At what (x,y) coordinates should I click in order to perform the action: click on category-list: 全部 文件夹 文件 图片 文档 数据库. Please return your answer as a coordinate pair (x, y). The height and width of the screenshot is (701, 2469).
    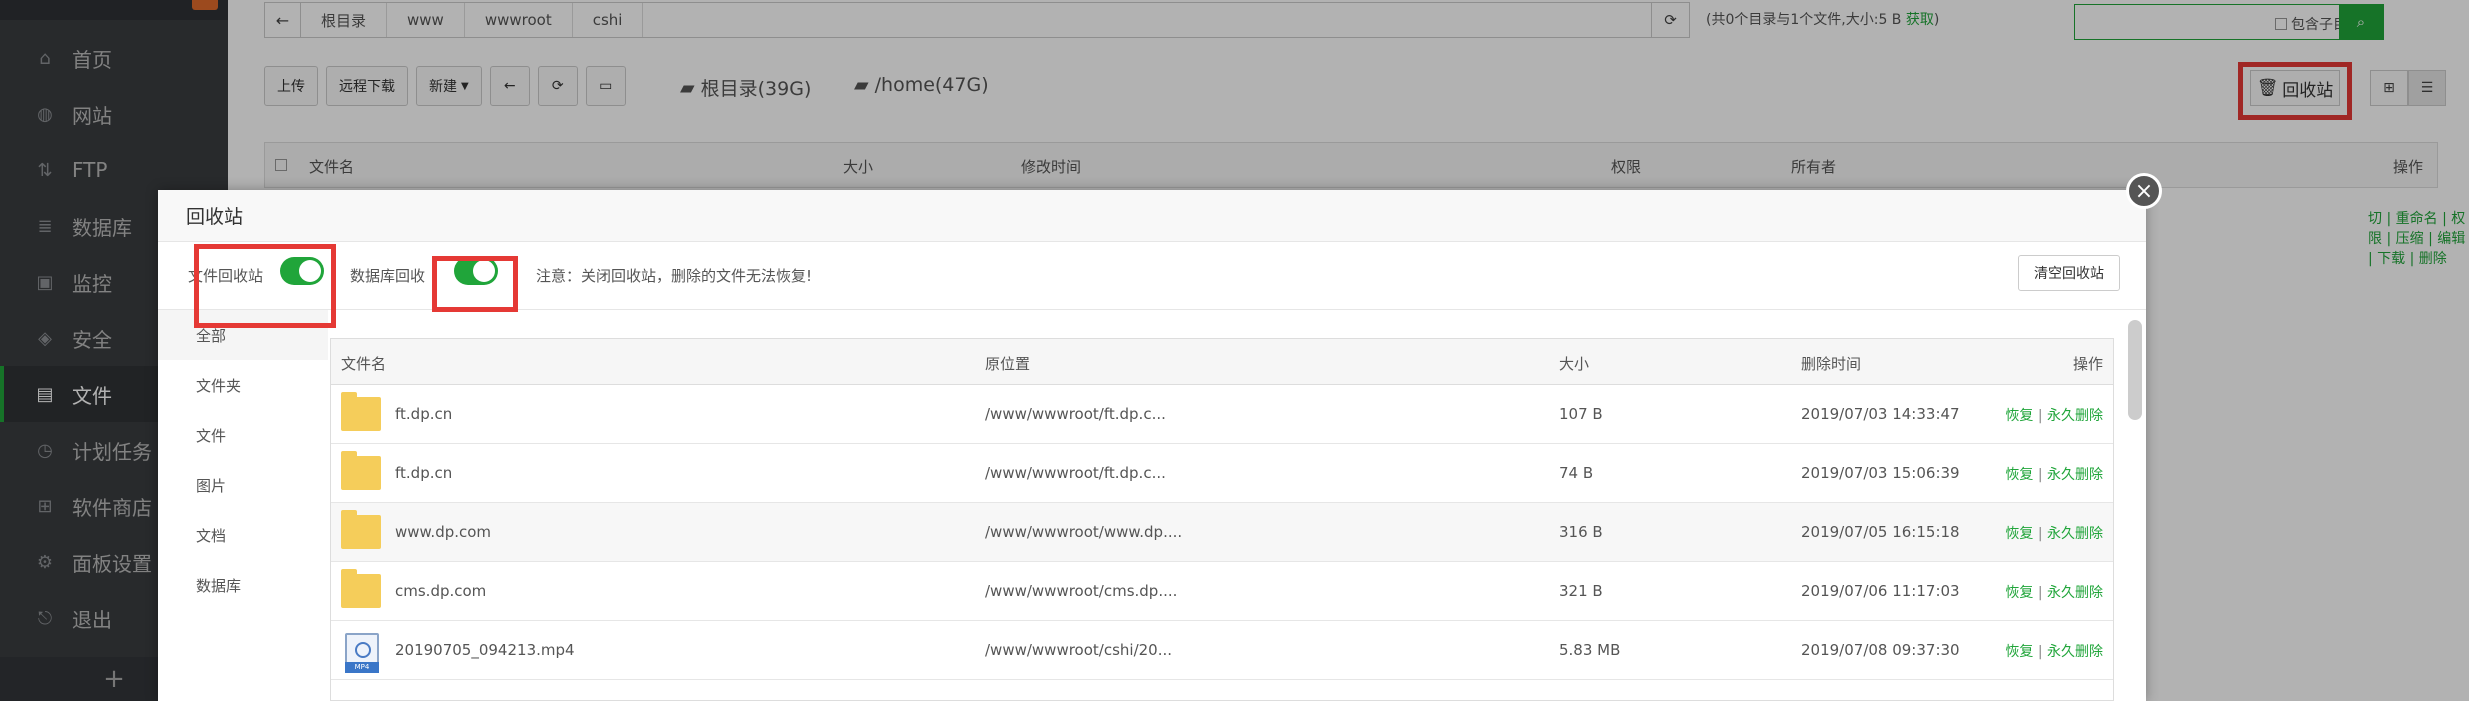
    Looking at the image, I should click on (243, 505).